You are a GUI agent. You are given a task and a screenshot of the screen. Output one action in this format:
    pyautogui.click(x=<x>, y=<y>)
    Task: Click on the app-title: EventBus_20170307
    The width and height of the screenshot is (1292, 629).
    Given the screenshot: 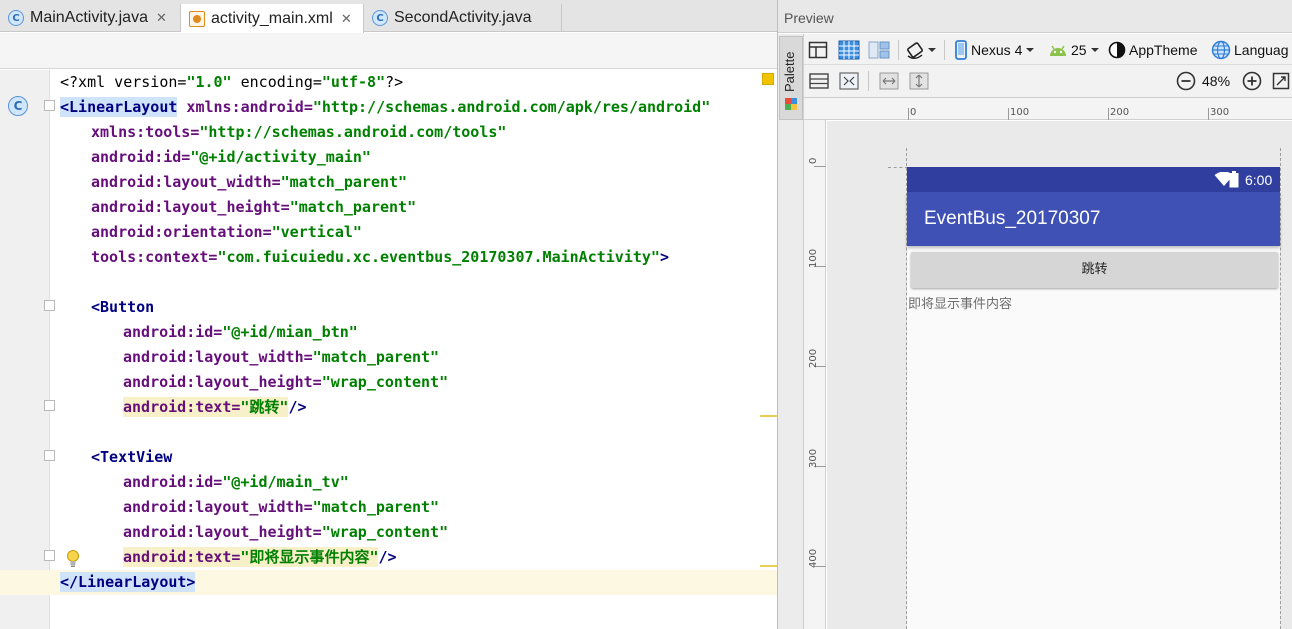 What is the action you would take?
    pyautogui.click(x=1012, y=218)
    